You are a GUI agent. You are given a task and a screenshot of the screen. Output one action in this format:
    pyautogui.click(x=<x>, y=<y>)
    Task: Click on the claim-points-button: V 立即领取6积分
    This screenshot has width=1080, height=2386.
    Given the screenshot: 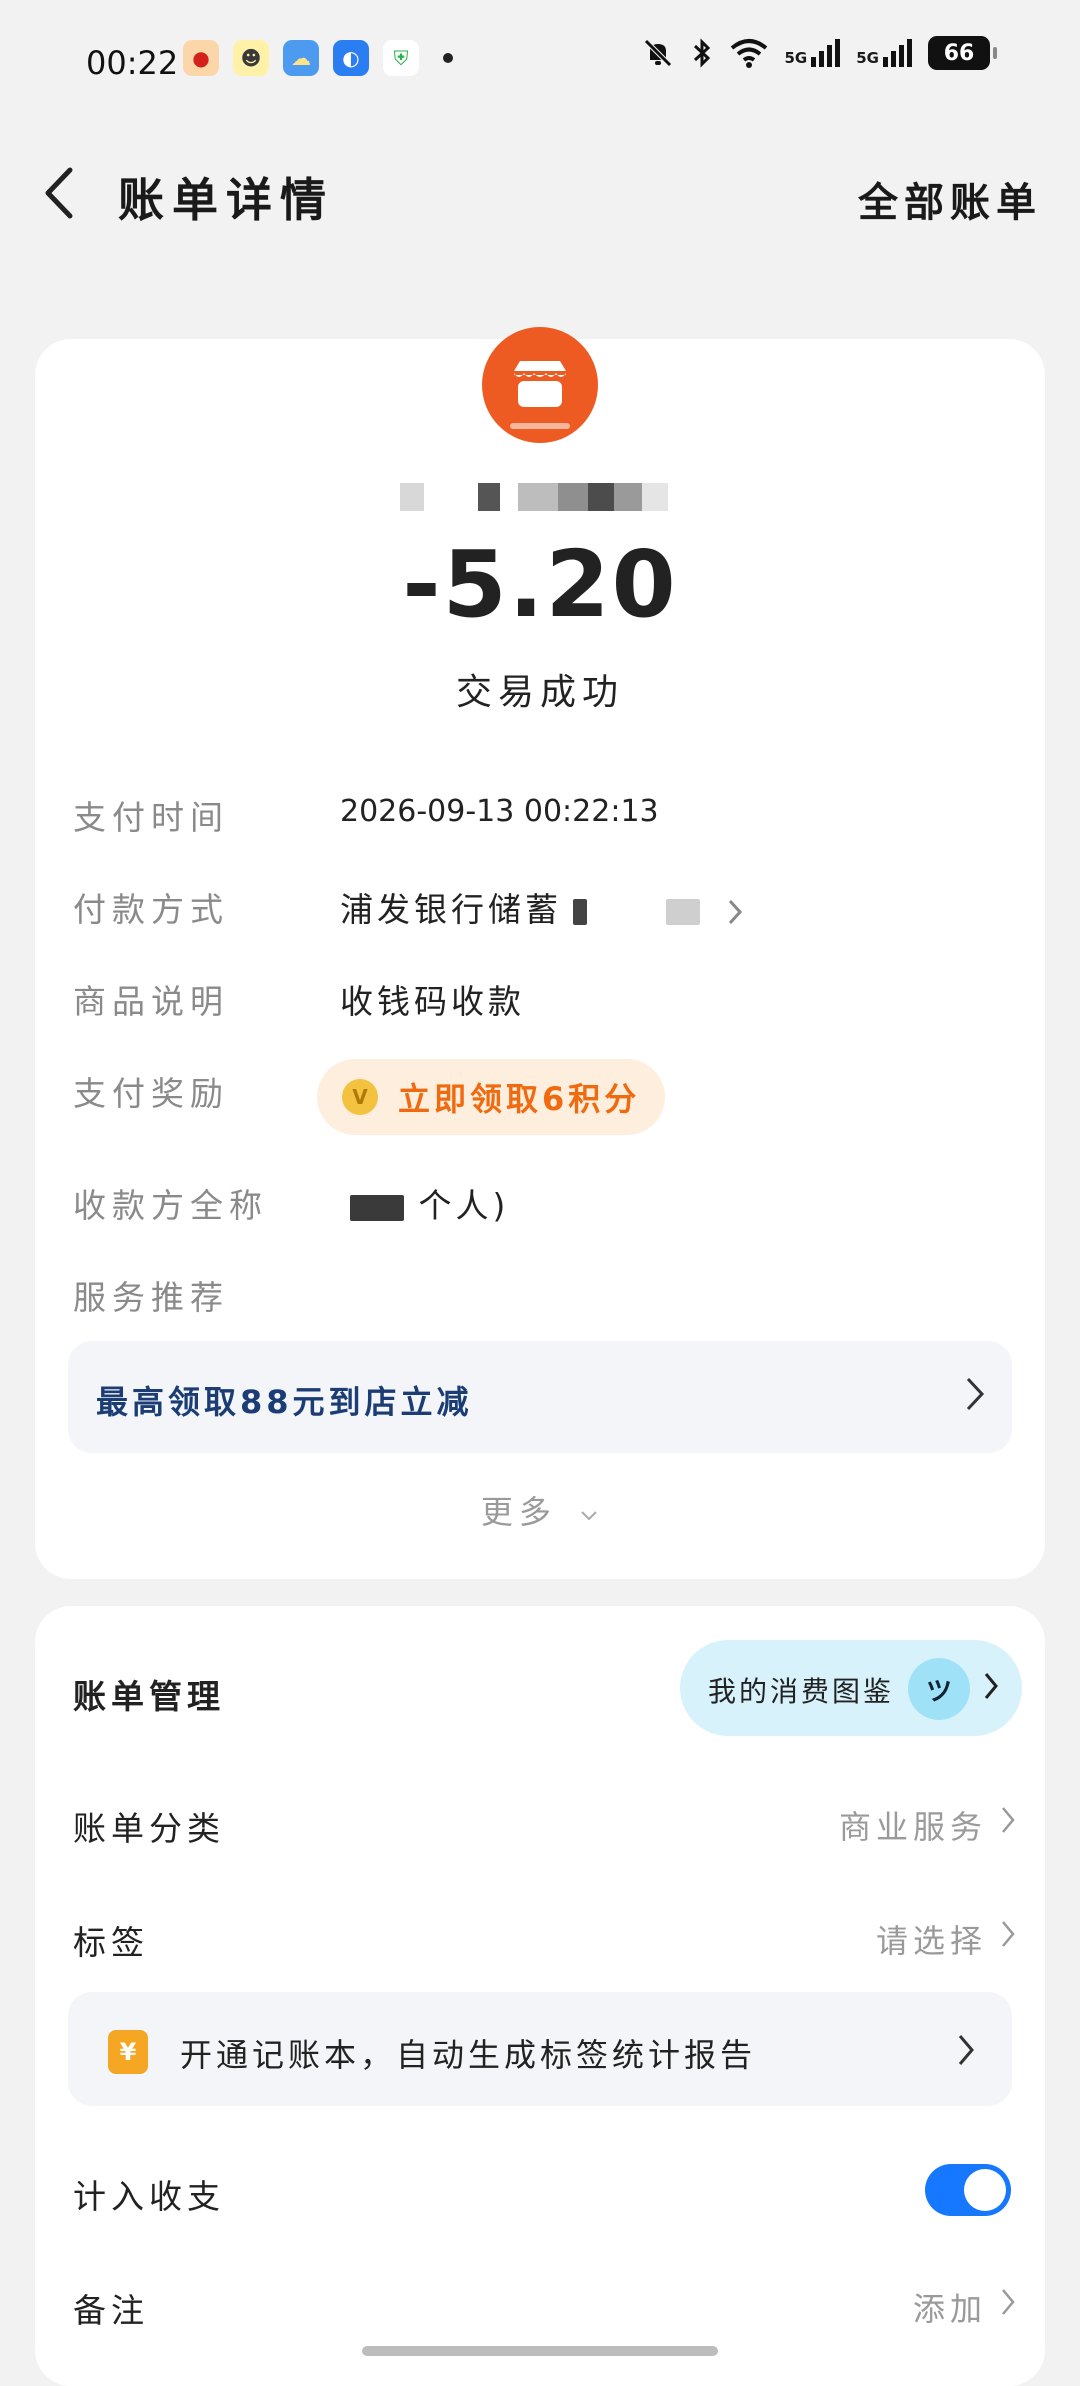 What is the action you would take?
    pyautogui.click(x=491, y=1097)
    